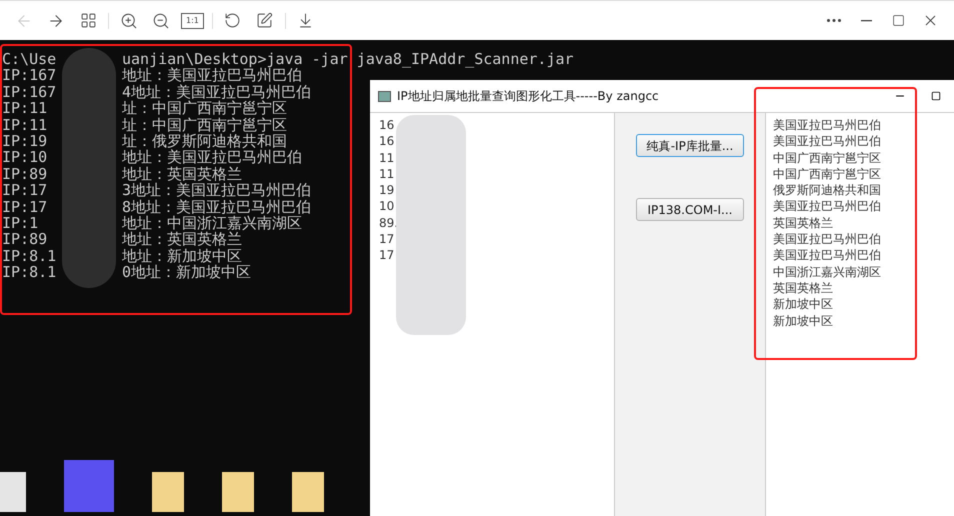 Image resolution: width=954 pixels, height=516 pixels. I want to click on zoom-in-icon, so click(129, 21).